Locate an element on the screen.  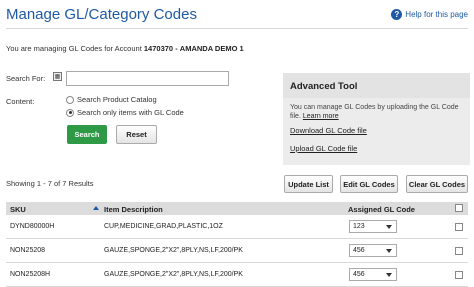
help-link-label: Help for this page is located at coordinates (436, 14).